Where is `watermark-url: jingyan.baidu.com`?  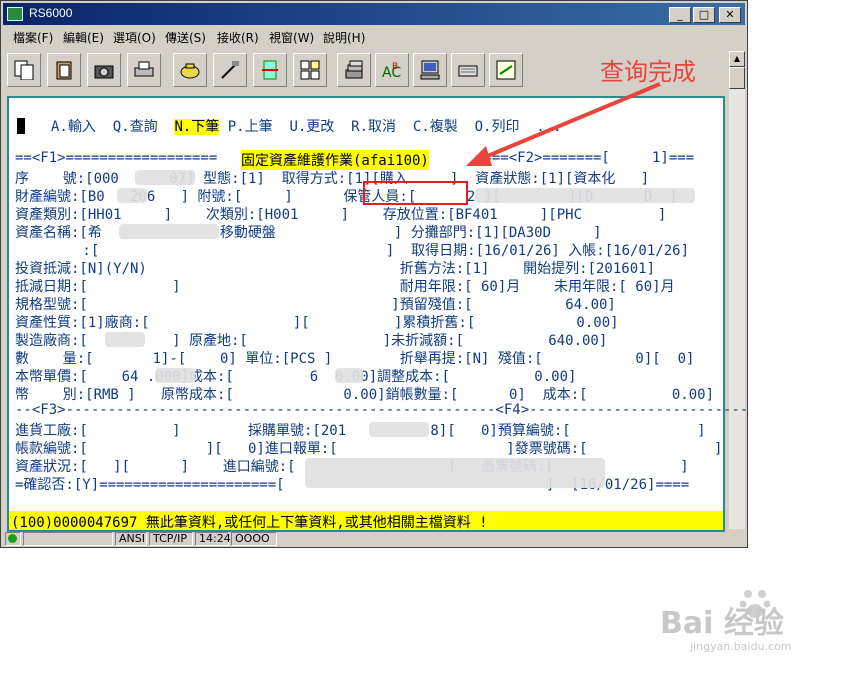 watermark-url: jingyan.baidu.com is located at coordinates (741, 646).